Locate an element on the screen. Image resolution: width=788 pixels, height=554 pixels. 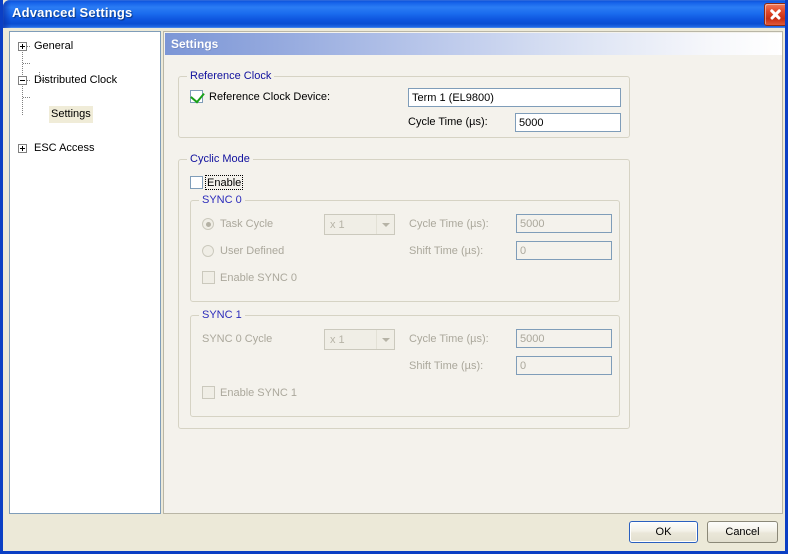
sync0-enable-checkbox is located at coordinates (208, 277).